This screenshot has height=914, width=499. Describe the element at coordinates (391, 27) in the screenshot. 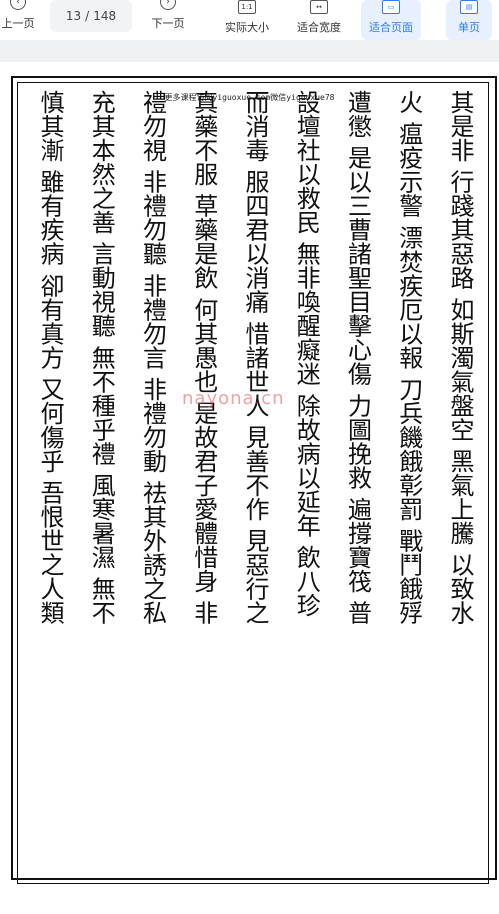

I see `fit-page-label: 适合页面` at that location.